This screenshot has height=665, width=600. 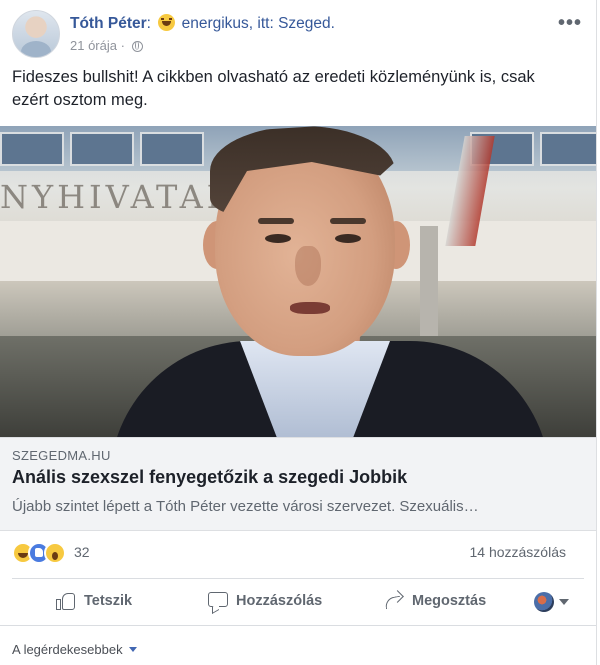 I want to click on person-mouth, so click(x=310, y=308).